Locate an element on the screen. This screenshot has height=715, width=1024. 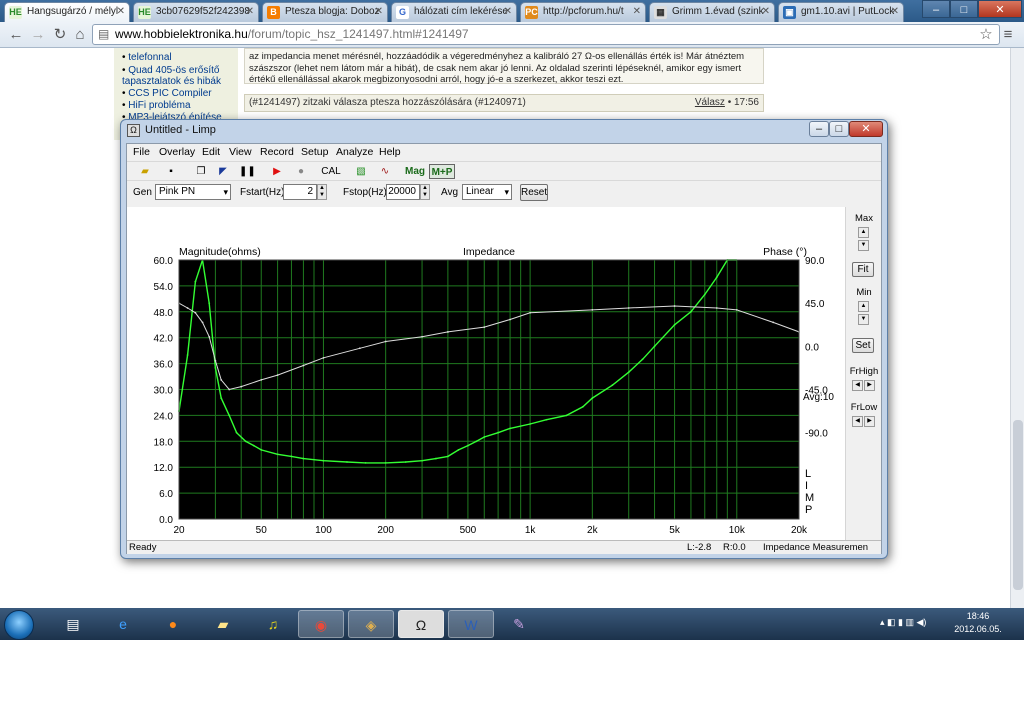
word-icon: W is located at coordinates (471, 624).